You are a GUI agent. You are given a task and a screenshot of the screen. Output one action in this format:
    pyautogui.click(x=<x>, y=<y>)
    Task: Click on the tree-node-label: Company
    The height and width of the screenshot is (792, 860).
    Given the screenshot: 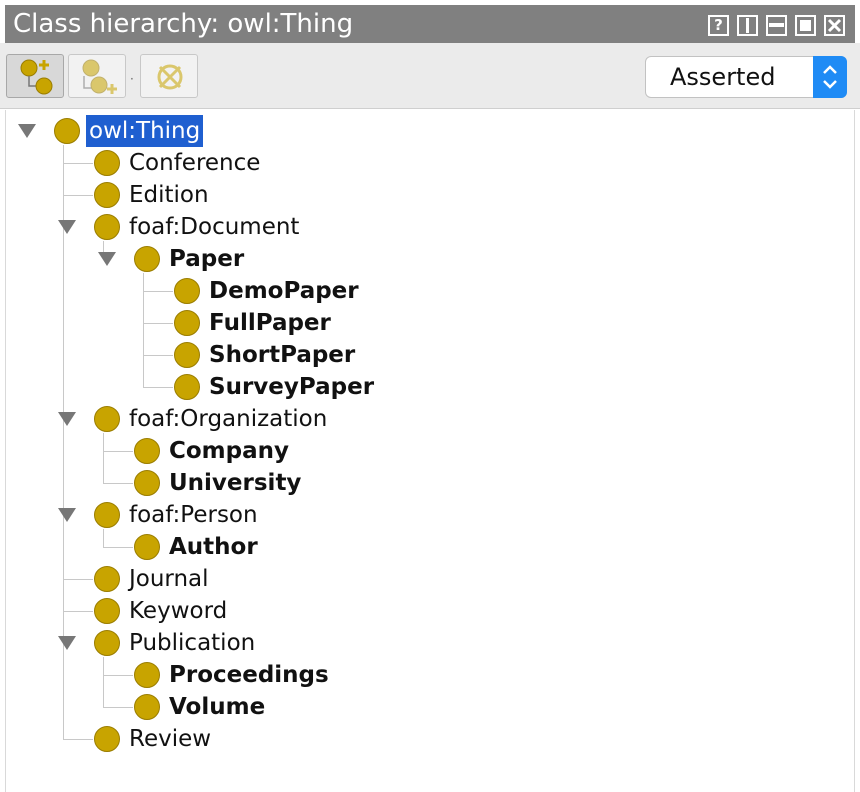 What is the action you would take?
    pyautogui.click(x=229, y=451)
    